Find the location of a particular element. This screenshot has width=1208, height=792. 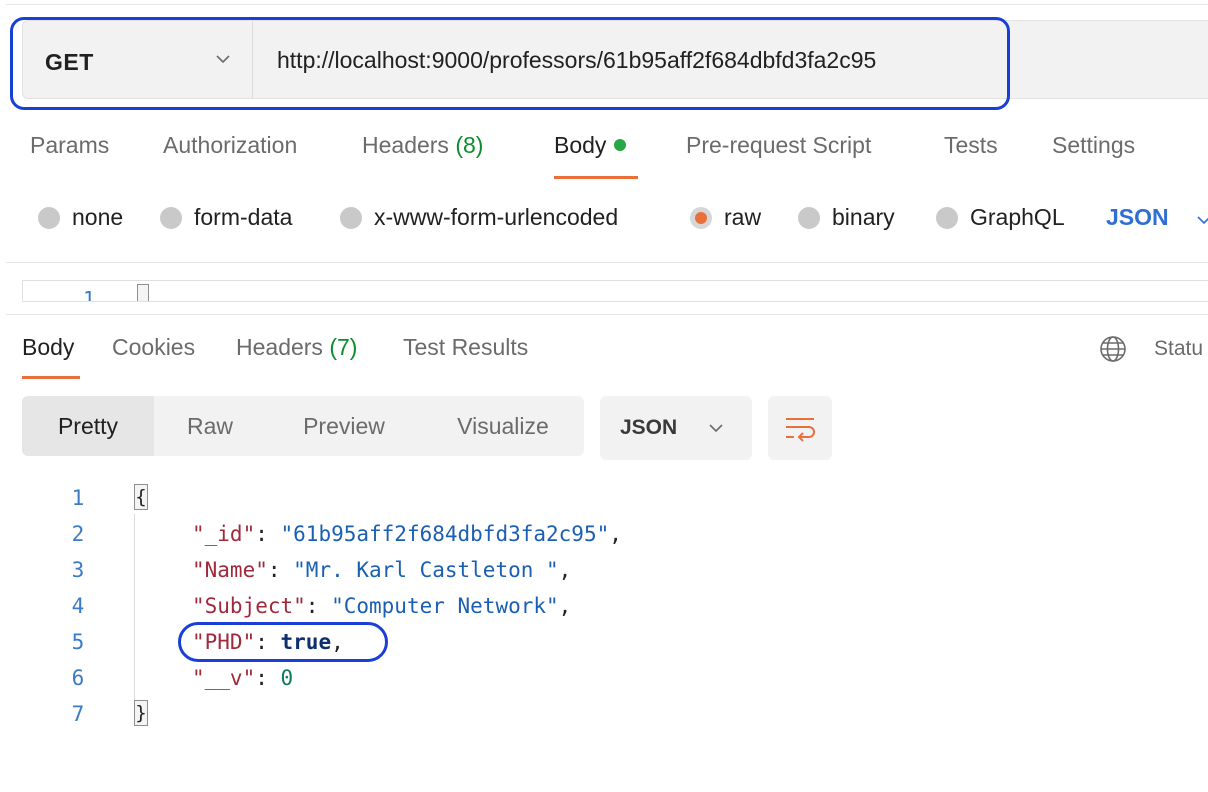

code-line: 7 } is located at coordinates (604, 714).